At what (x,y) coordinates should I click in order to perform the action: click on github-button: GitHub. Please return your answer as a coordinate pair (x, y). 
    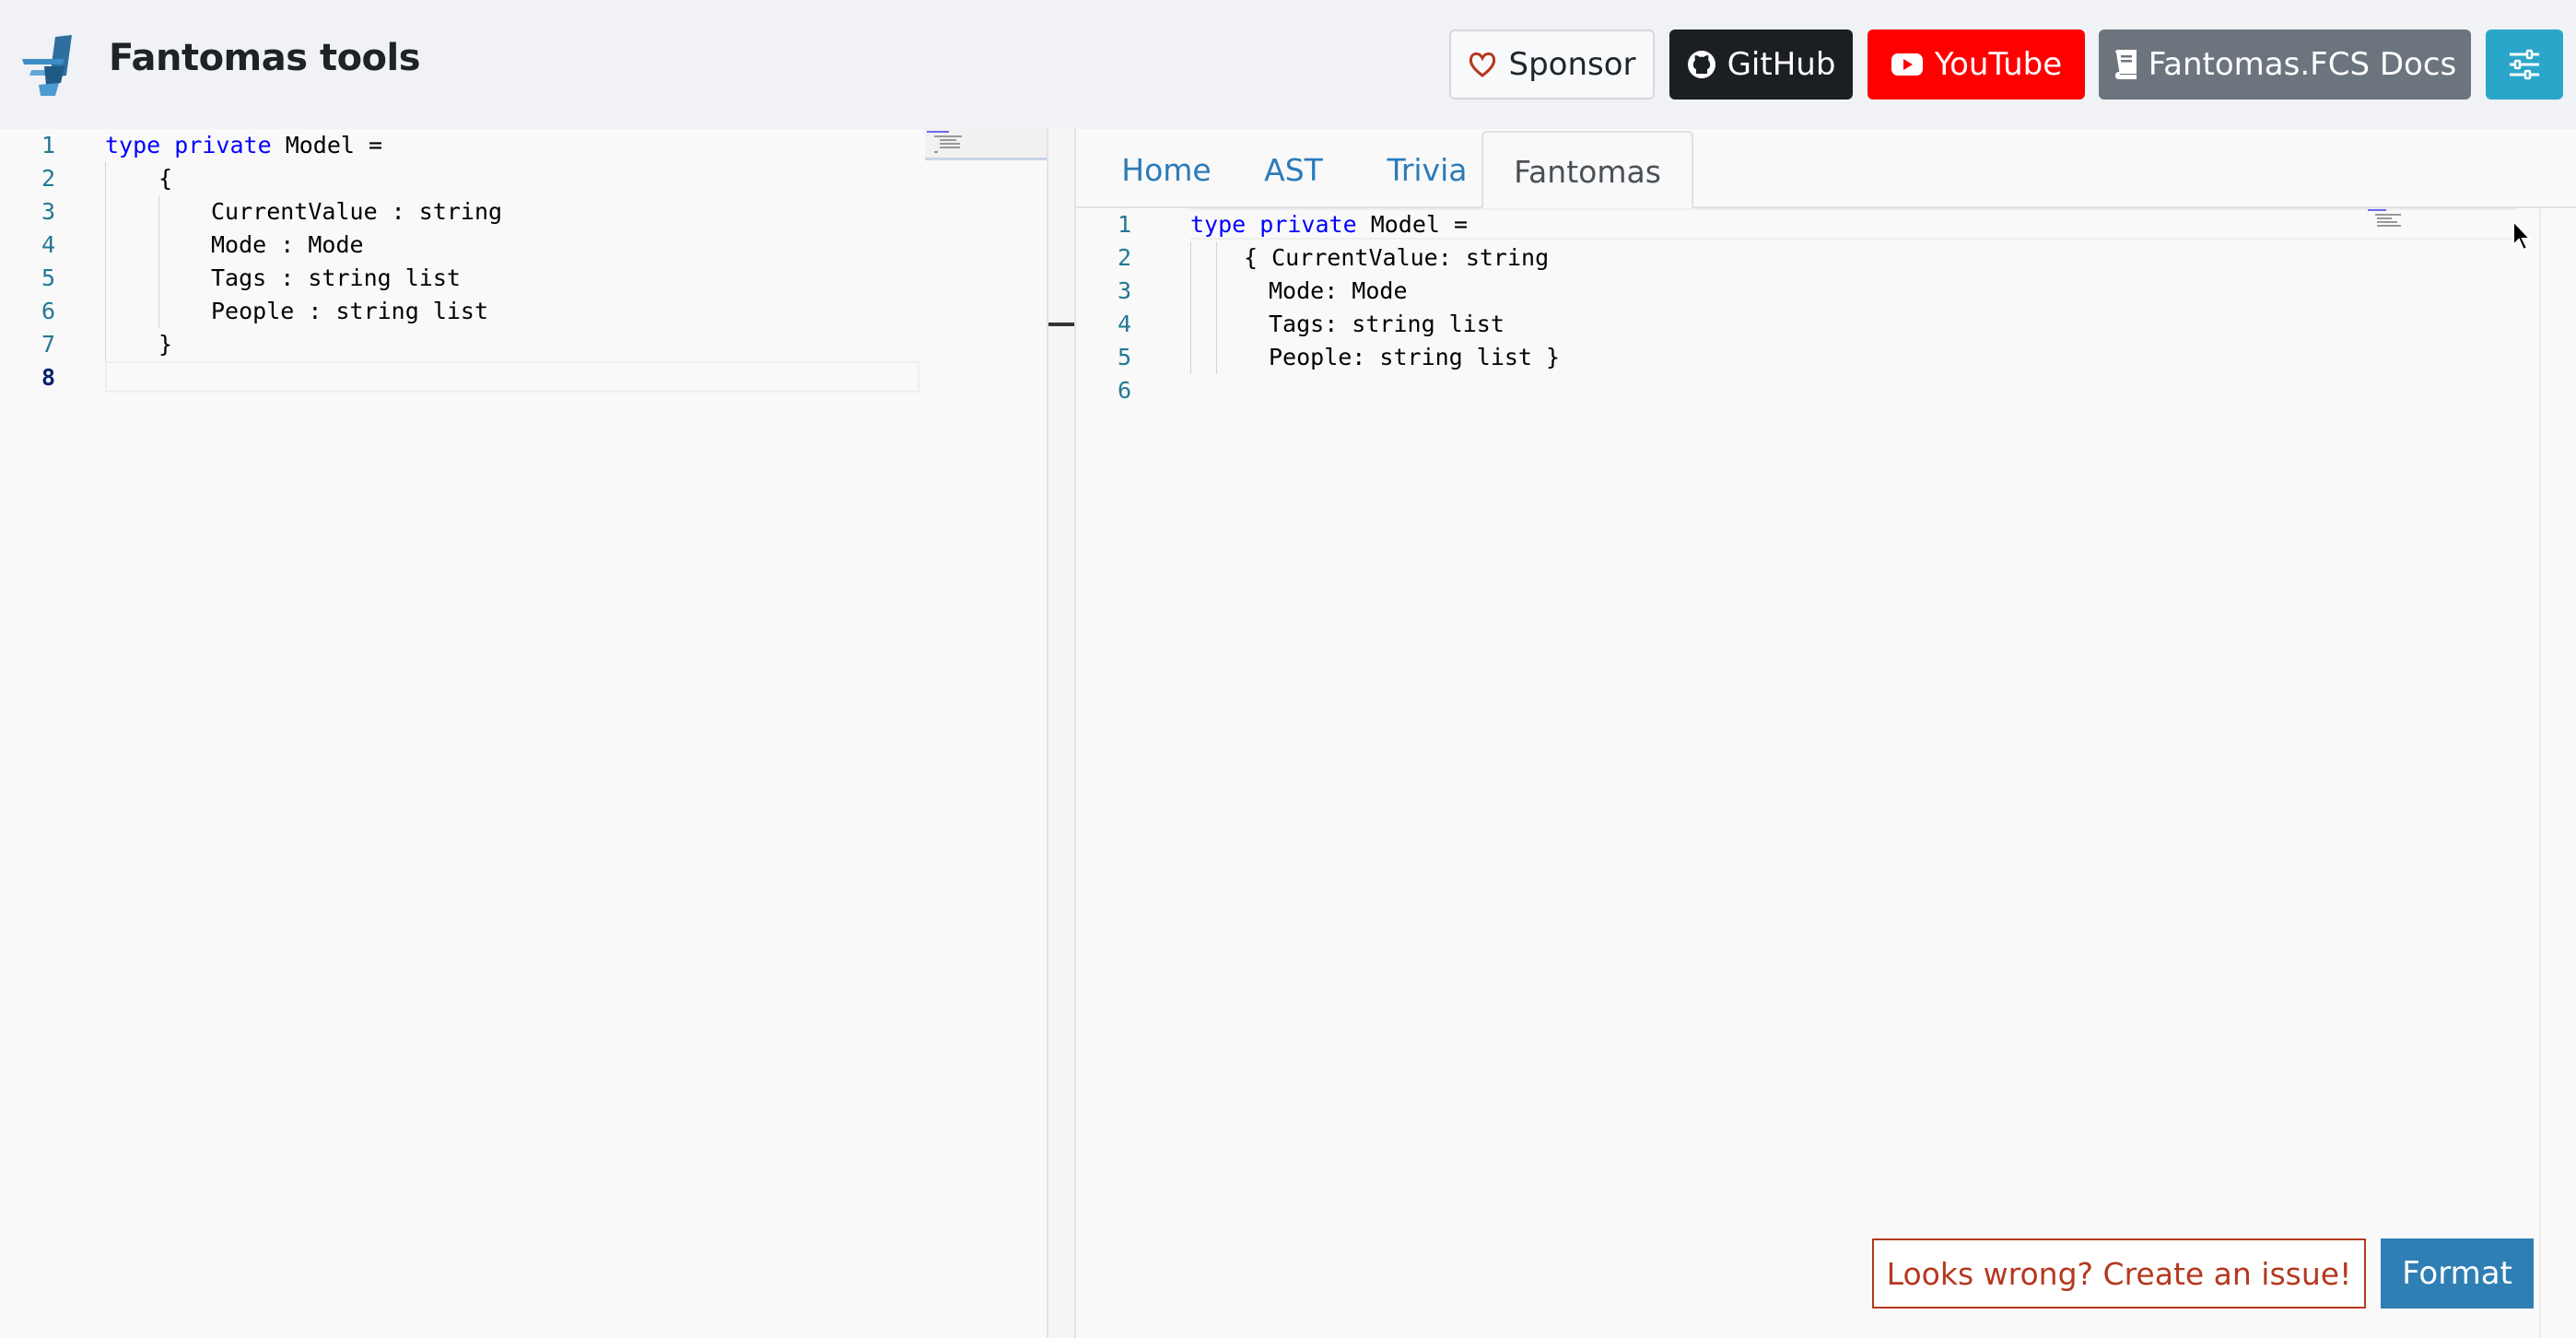
    Looking at the image, I should click on (1761, 64).